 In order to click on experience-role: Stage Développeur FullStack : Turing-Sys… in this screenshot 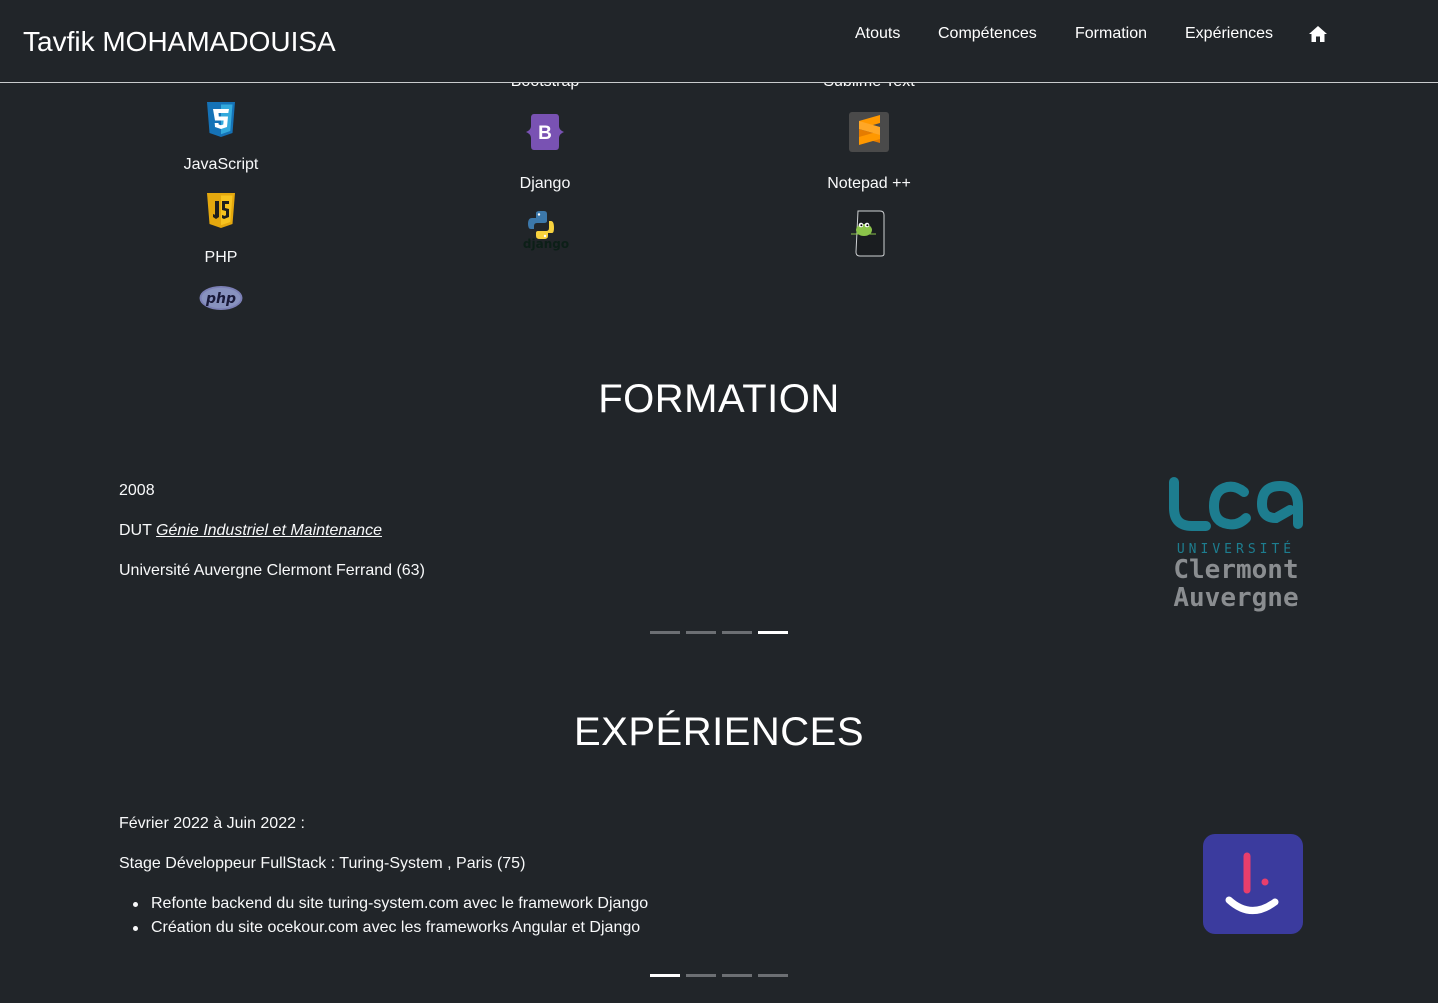, I will do `click(322, 863)`.